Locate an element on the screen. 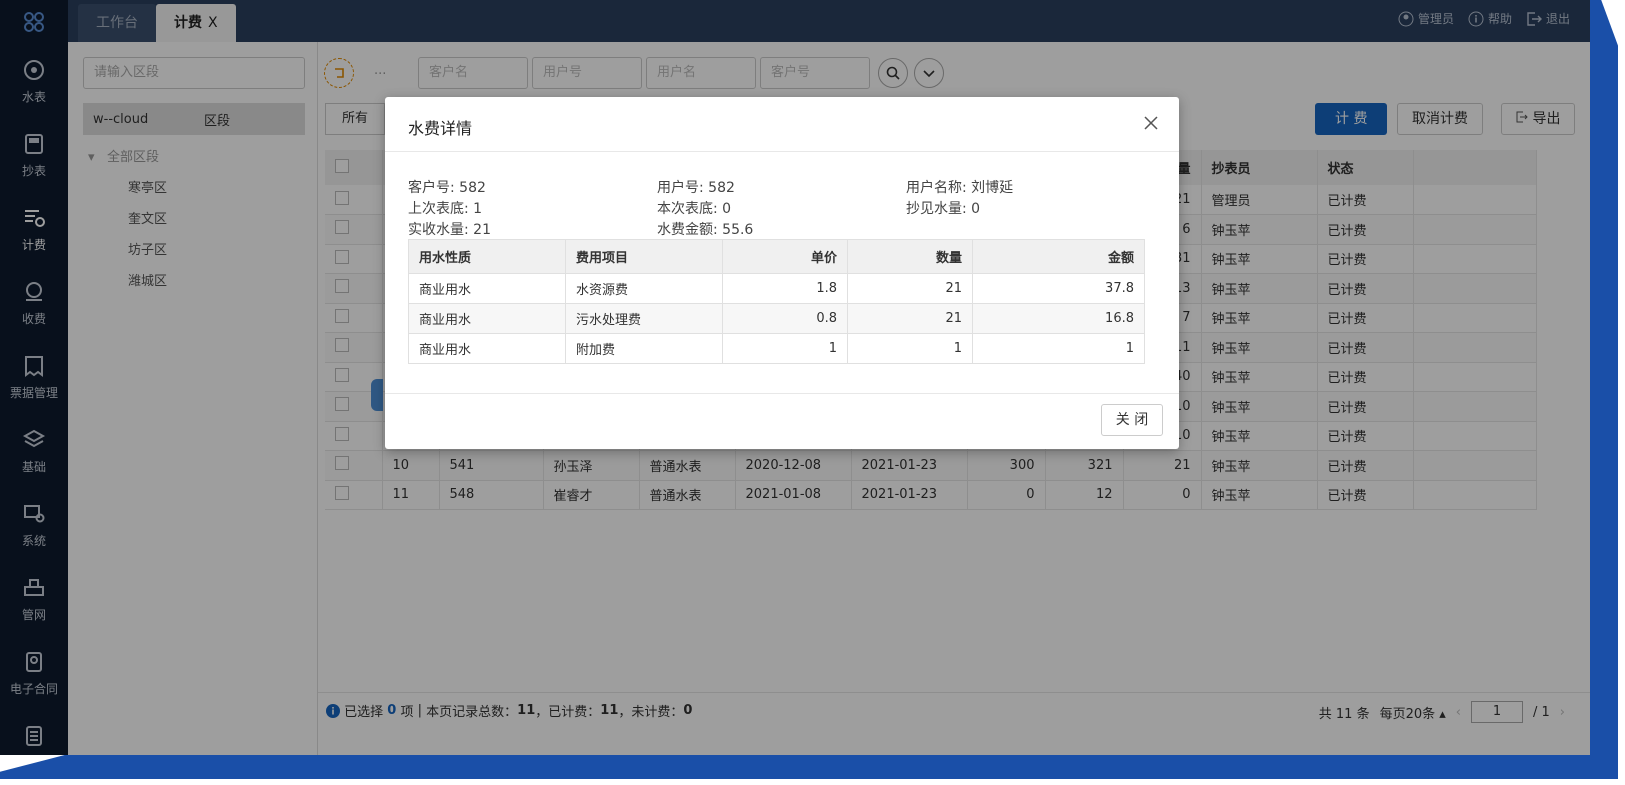 The image size is (1625, 785). col-water-type: 用水性质 is located at coordinates (487, 256).